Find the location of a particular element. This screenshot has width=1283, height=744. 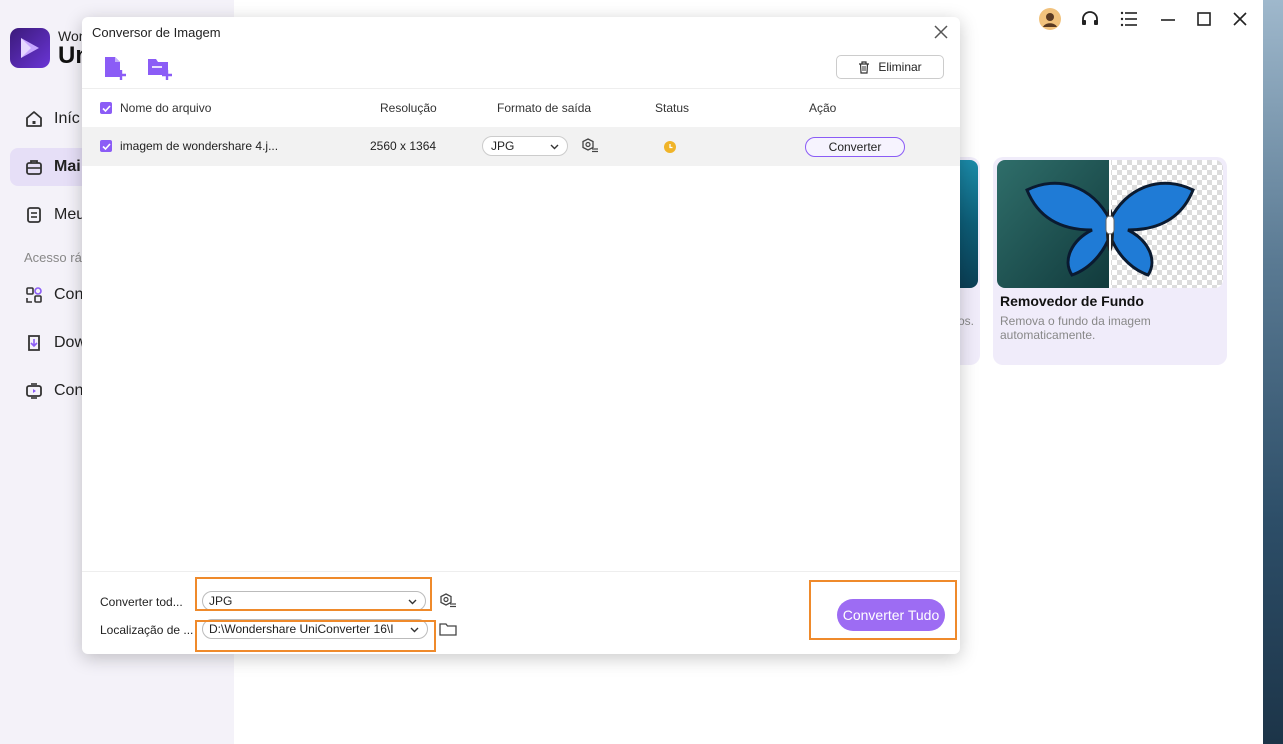

minimize-icon is located at coordinates (1168, 19).